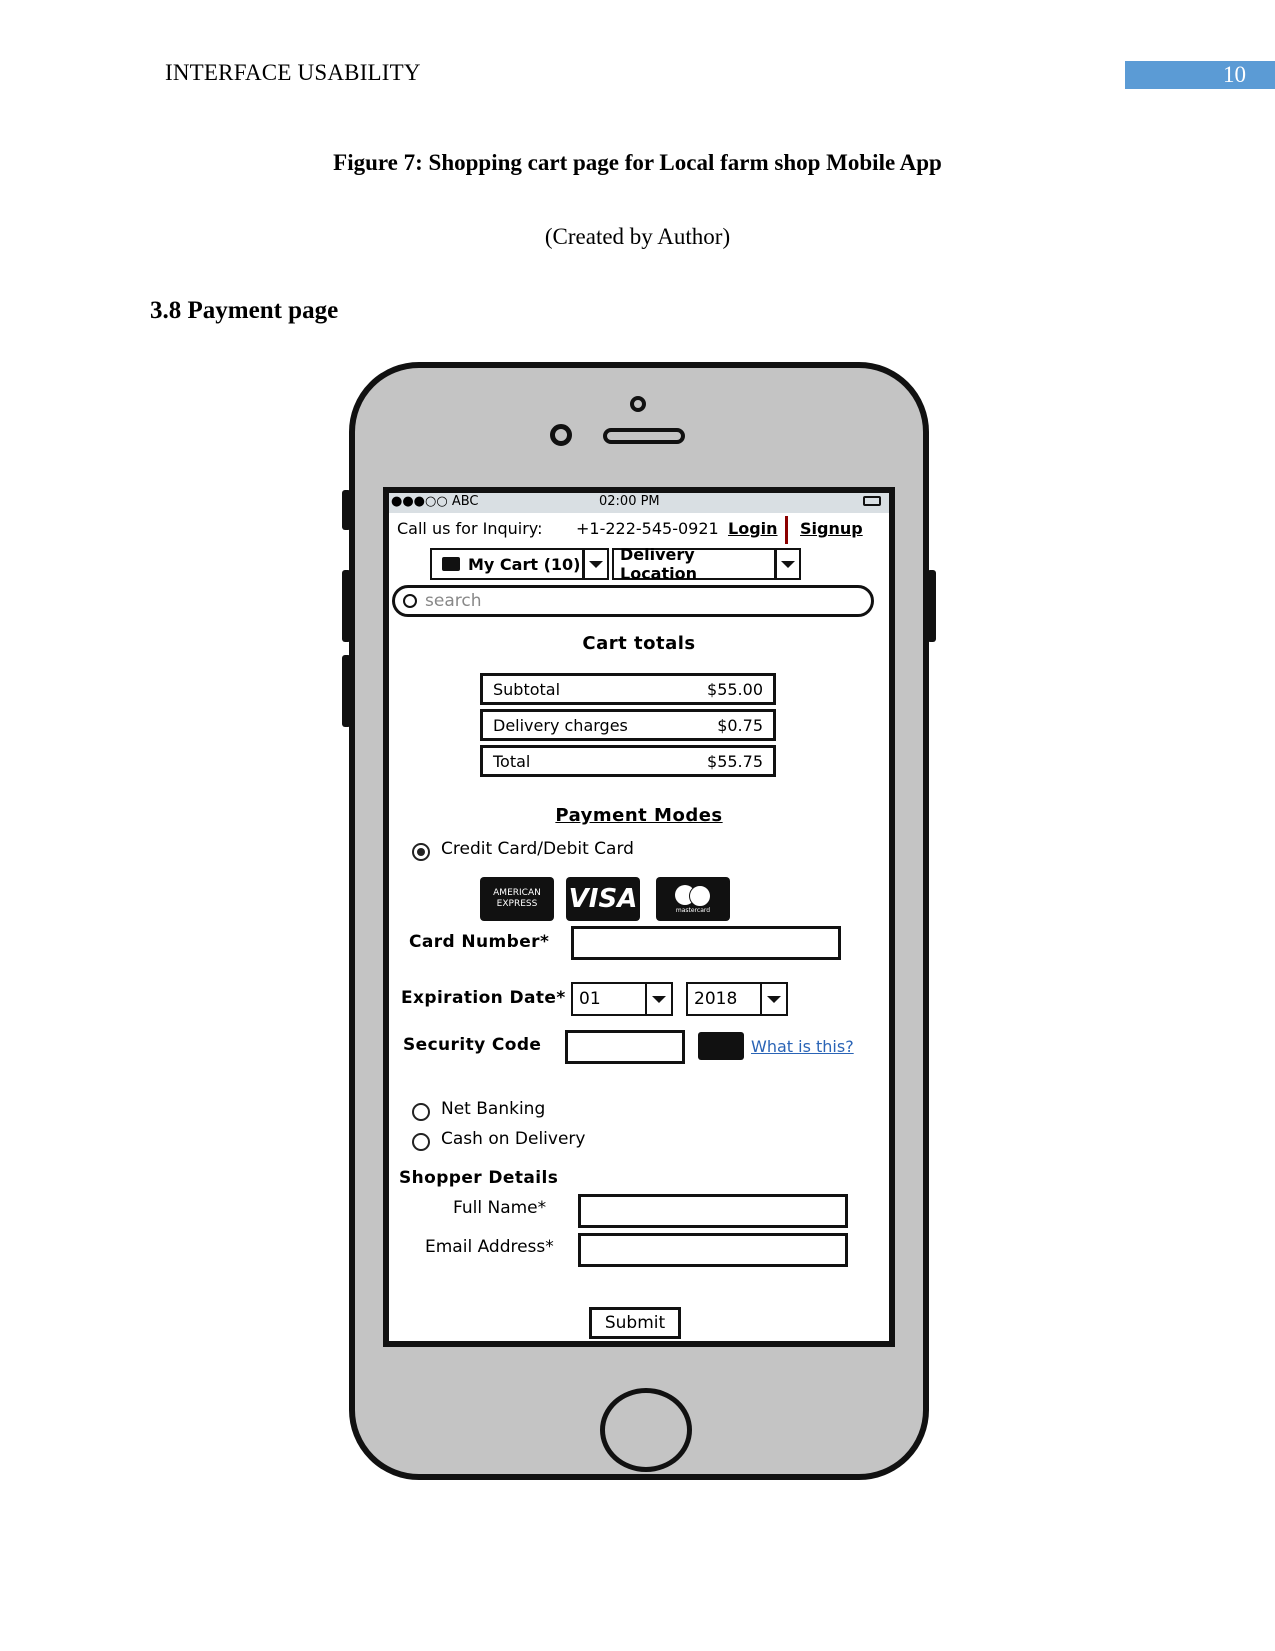  What do you see at coordinates (517, 904) in the screenshot?
I see `amex-line2: EXPRESS` at bounding box center [517, 904].